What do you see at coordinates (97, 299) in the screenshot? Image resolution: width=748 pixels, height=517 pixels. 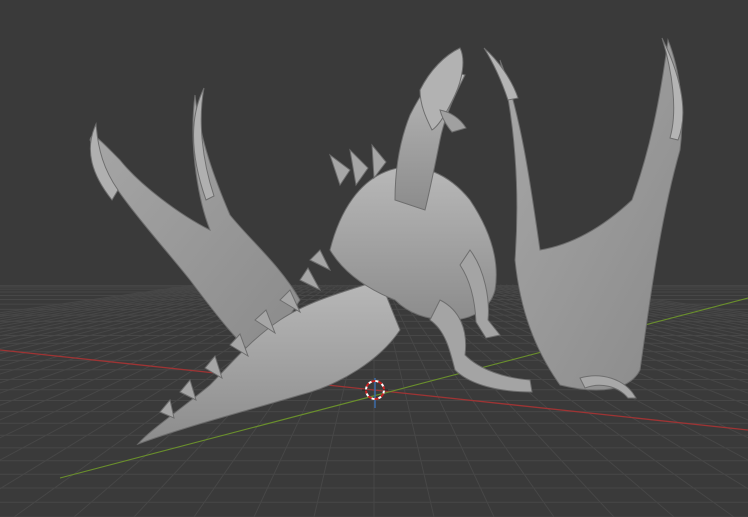 I see `grid-line` at bounding box center [97, 299].